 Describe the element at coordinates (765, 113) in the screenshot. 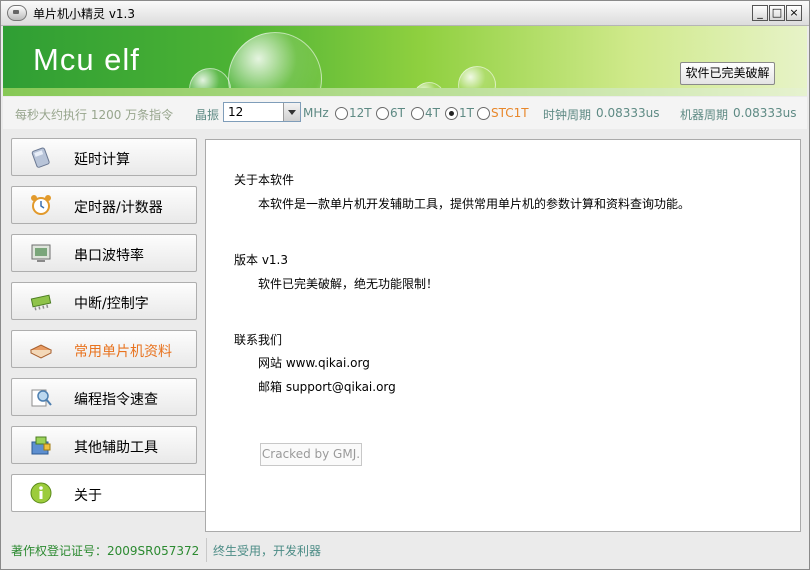

I see `machine-cycle-value: 0.08333us` at that location.